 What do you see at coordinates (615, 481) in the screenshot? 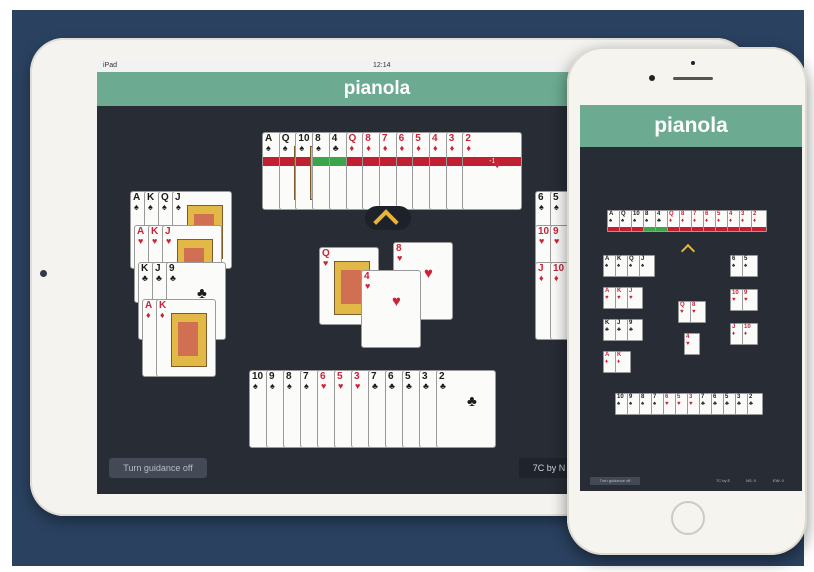
I see `phone-guidance-toggle-button: Turn guidance off` at bounding box center [615, 481].